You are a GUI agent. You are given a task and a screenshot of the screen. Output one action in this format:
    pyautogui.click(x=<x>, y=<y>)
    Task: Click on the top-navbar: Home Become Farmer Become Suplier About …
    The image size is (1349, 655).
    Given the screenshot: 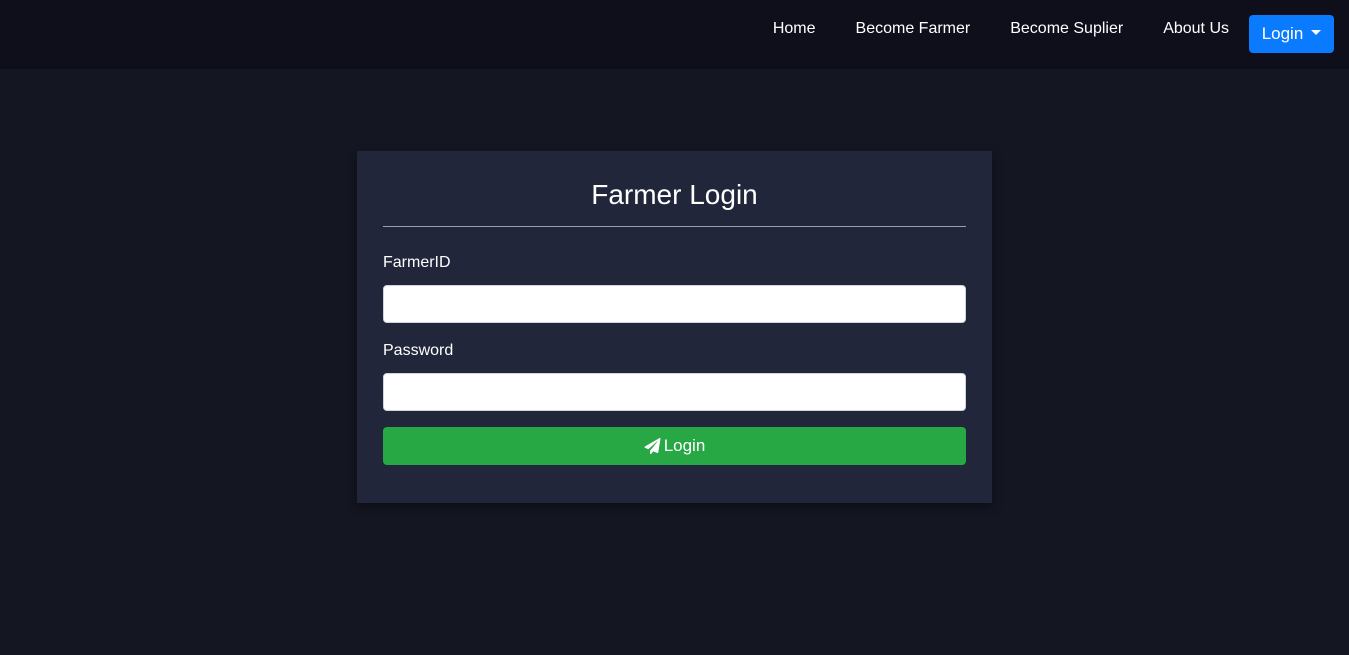 What is the action you would take?
    pyautogui.click(x=674, y=34)
    